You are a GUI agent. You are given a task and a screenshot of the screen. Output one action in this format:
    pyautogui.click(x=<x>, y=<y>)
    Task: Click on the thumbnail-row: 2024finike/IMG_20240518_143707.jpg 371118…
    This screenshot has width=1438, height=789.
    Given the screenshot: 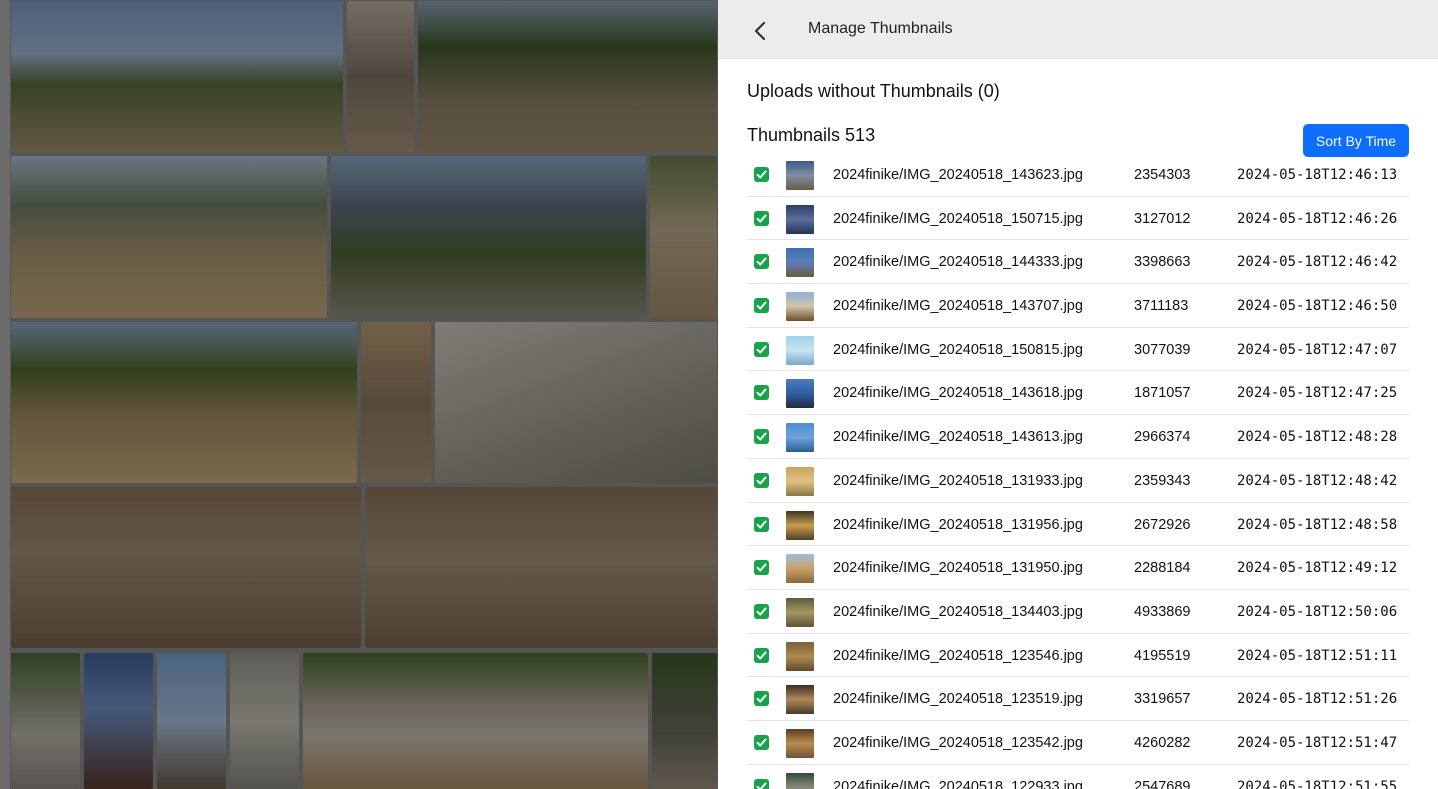 What is the action you would take?
    pyautogui.click(x=1078, y=306)
    